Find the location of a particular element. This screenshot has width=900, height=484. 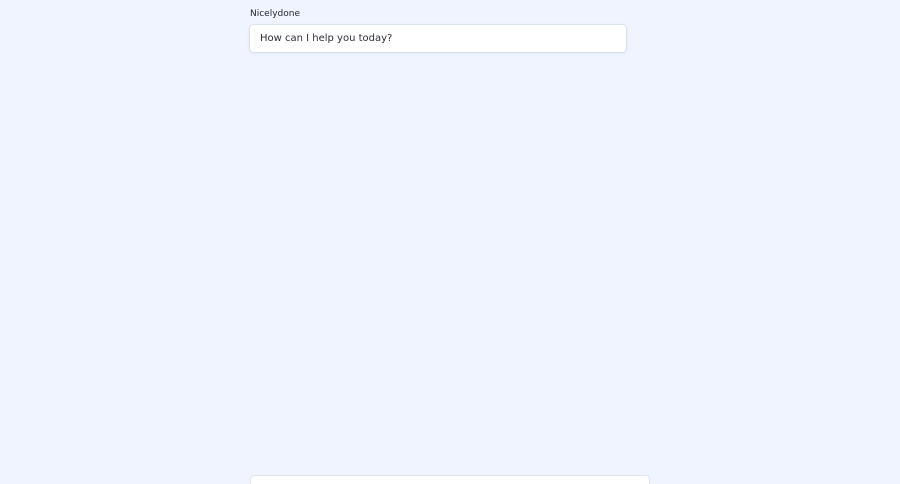

app-title: Nicelydone is located at coordinates (275, 14).